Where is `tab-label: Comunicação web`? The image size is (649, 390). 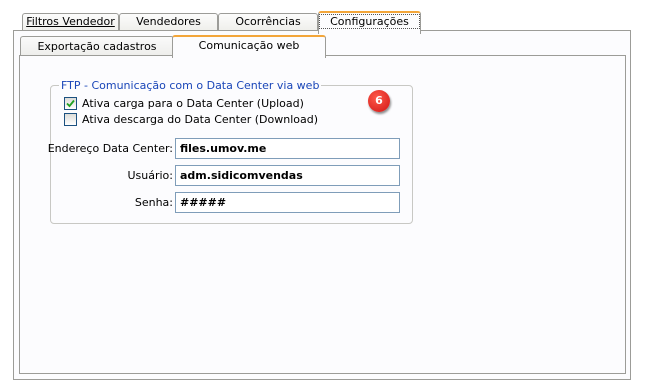
tab-label: Comunicação web is located at coordinates (249, 45).